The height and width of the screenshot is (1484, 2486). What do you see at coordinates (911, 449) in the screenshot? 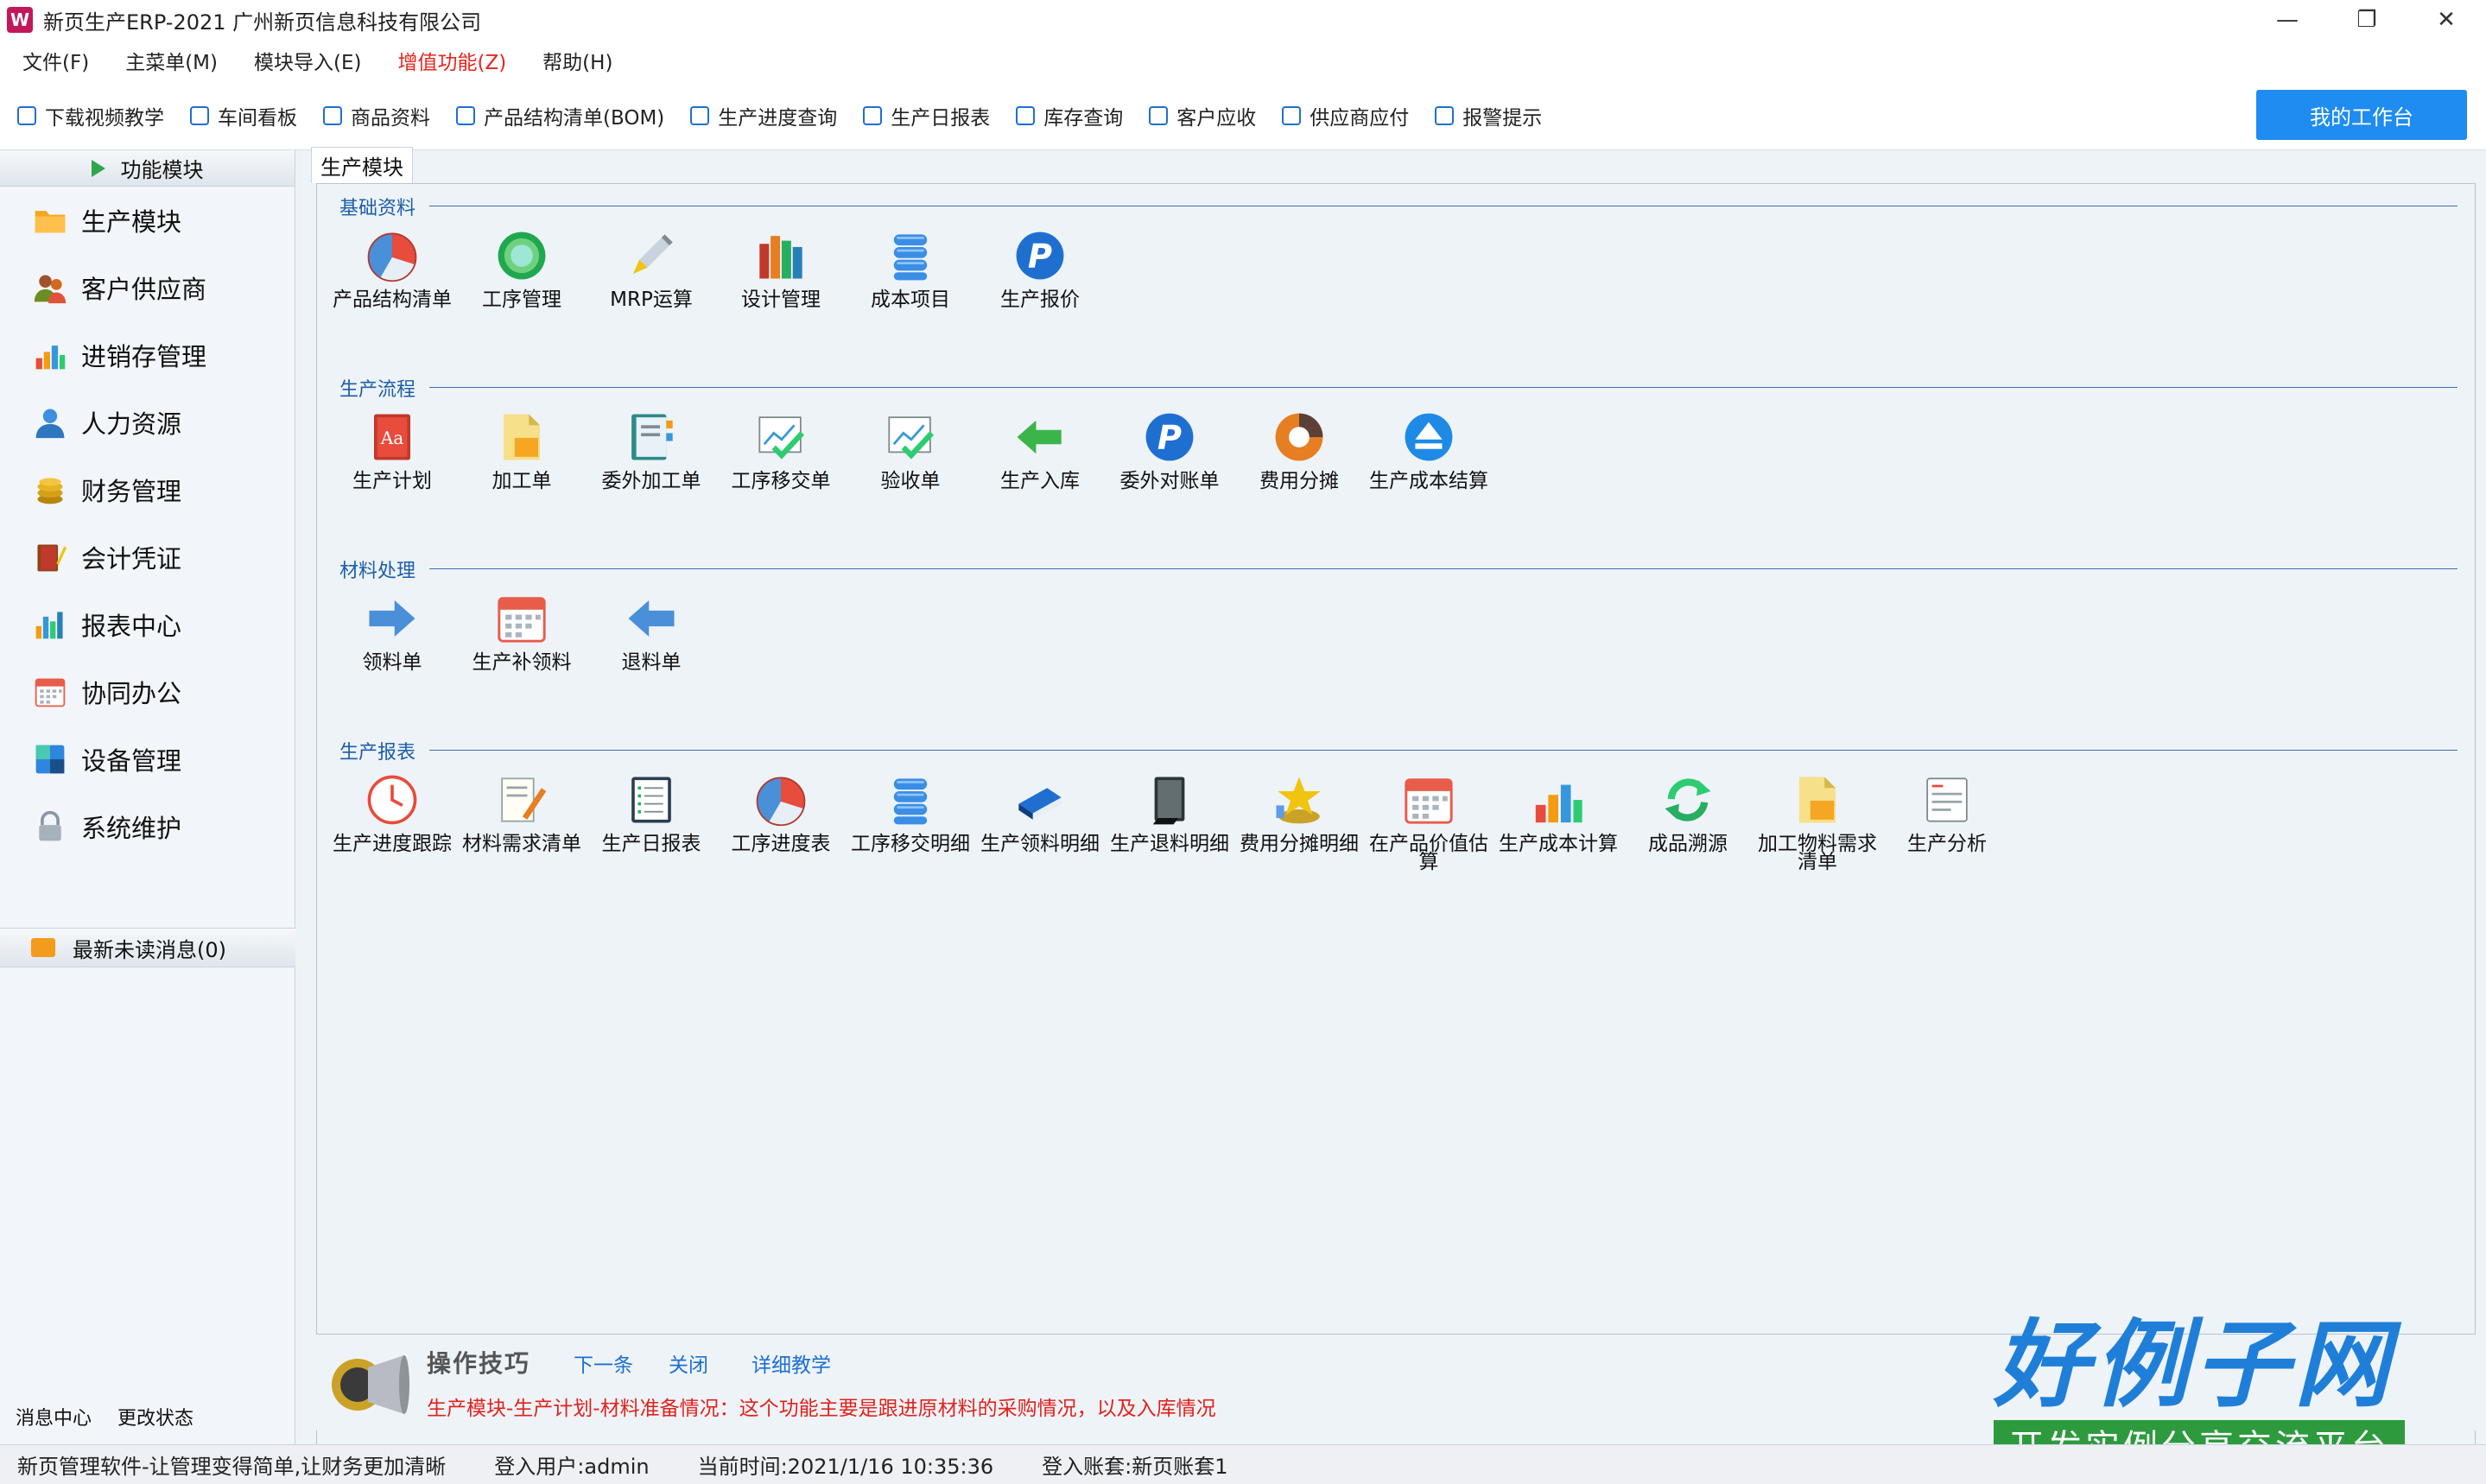
I see `module-tile: 验收单` at bounding box center [911, 449].